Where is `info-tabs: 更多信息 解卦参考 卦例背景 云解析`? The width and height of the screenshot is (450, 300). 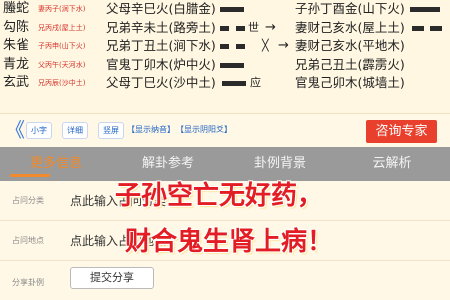
info-tabs: 更多信息 解卦参考 卦例背景 云解析 is located at coordinates (225, 164).